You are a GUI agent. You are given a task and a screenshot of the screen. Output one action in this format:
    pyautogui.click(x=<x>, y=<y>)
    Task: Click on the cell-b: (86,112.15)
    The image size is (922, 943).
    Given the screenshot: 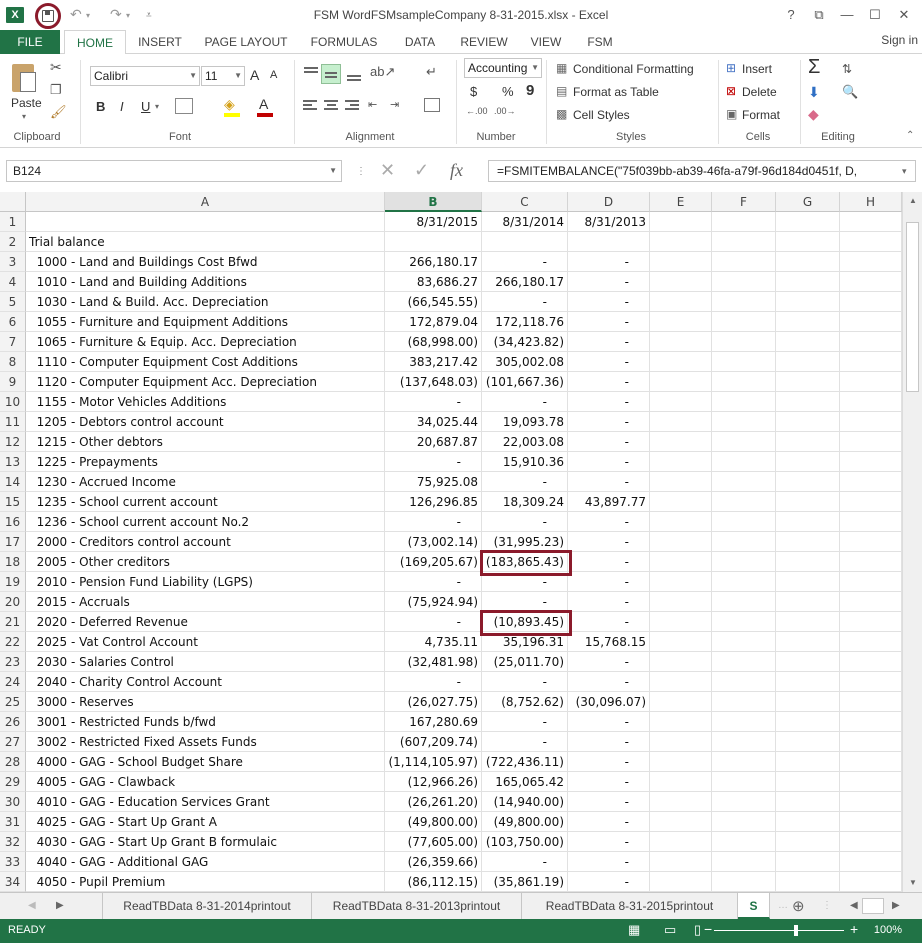 What is the action you would take?
    pyautogui.click(x=433, y=882)
    